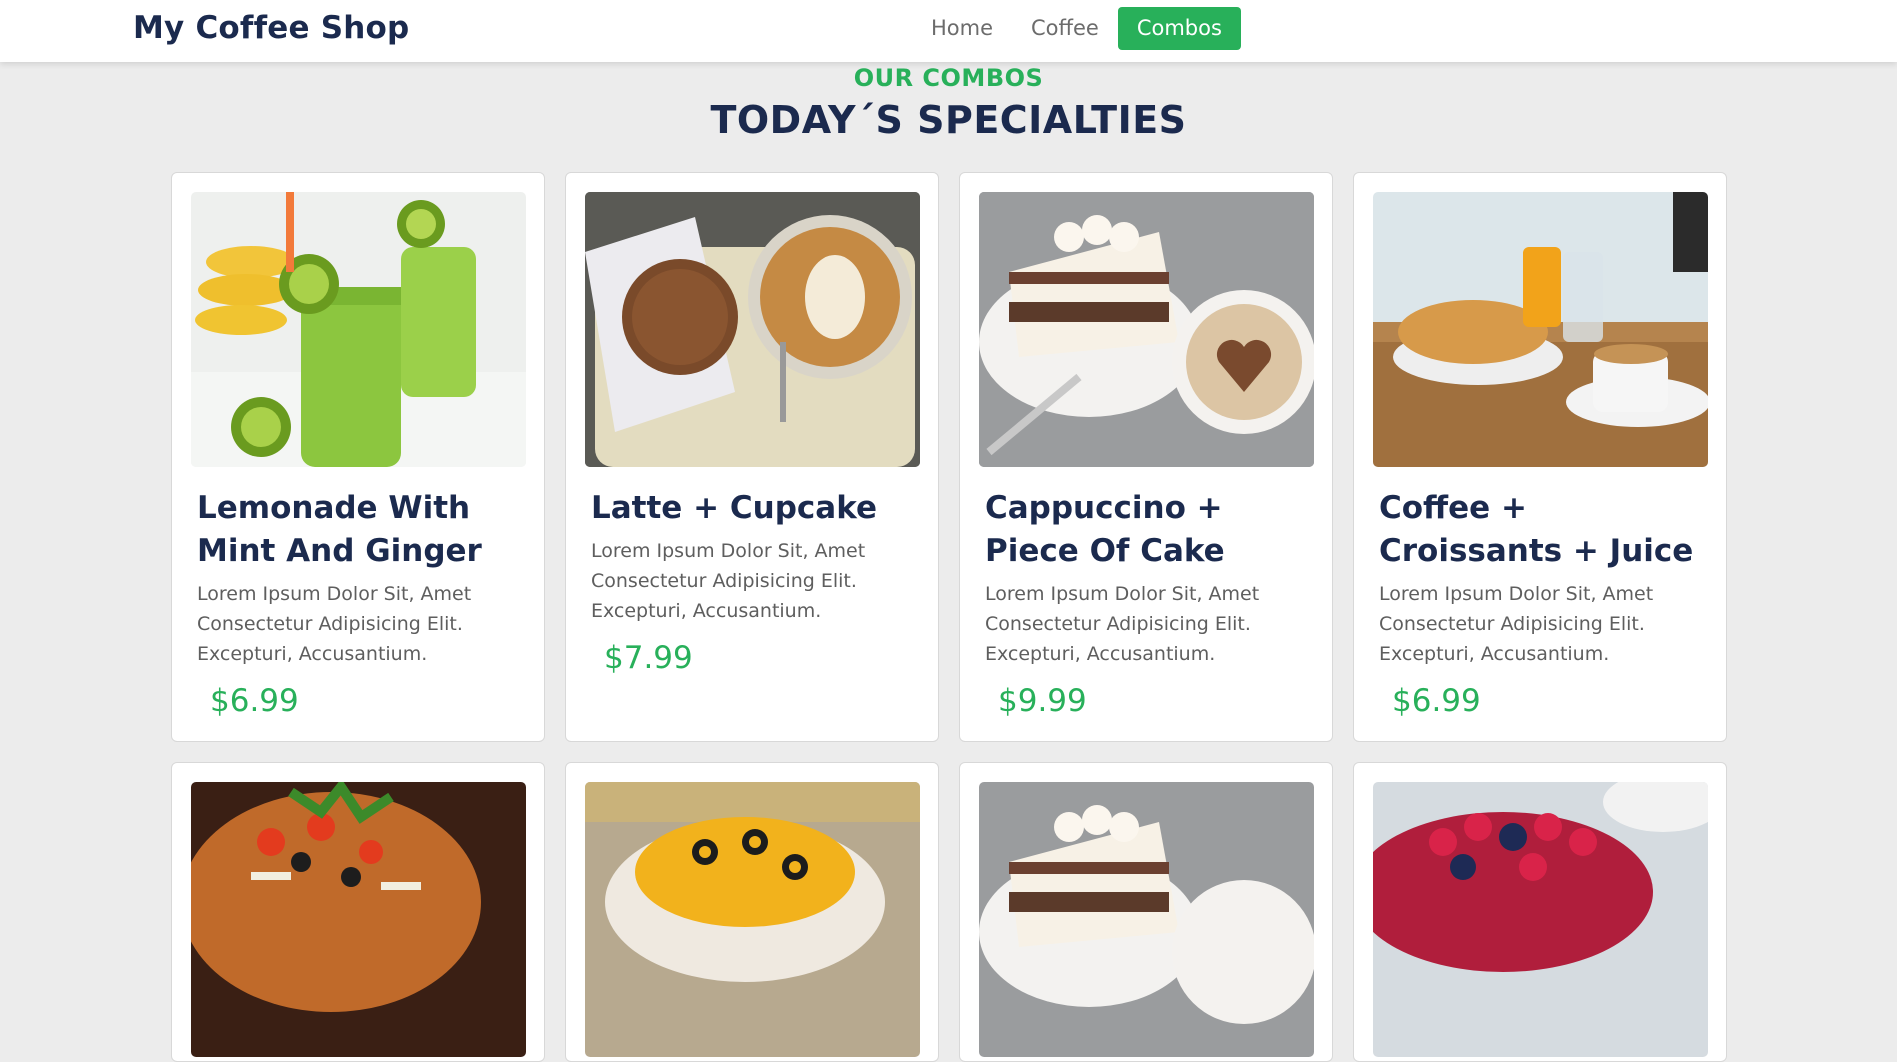 The image size is (1897, 1062). I want to click on nav-coffee: Coffee, so click(1065, 28).